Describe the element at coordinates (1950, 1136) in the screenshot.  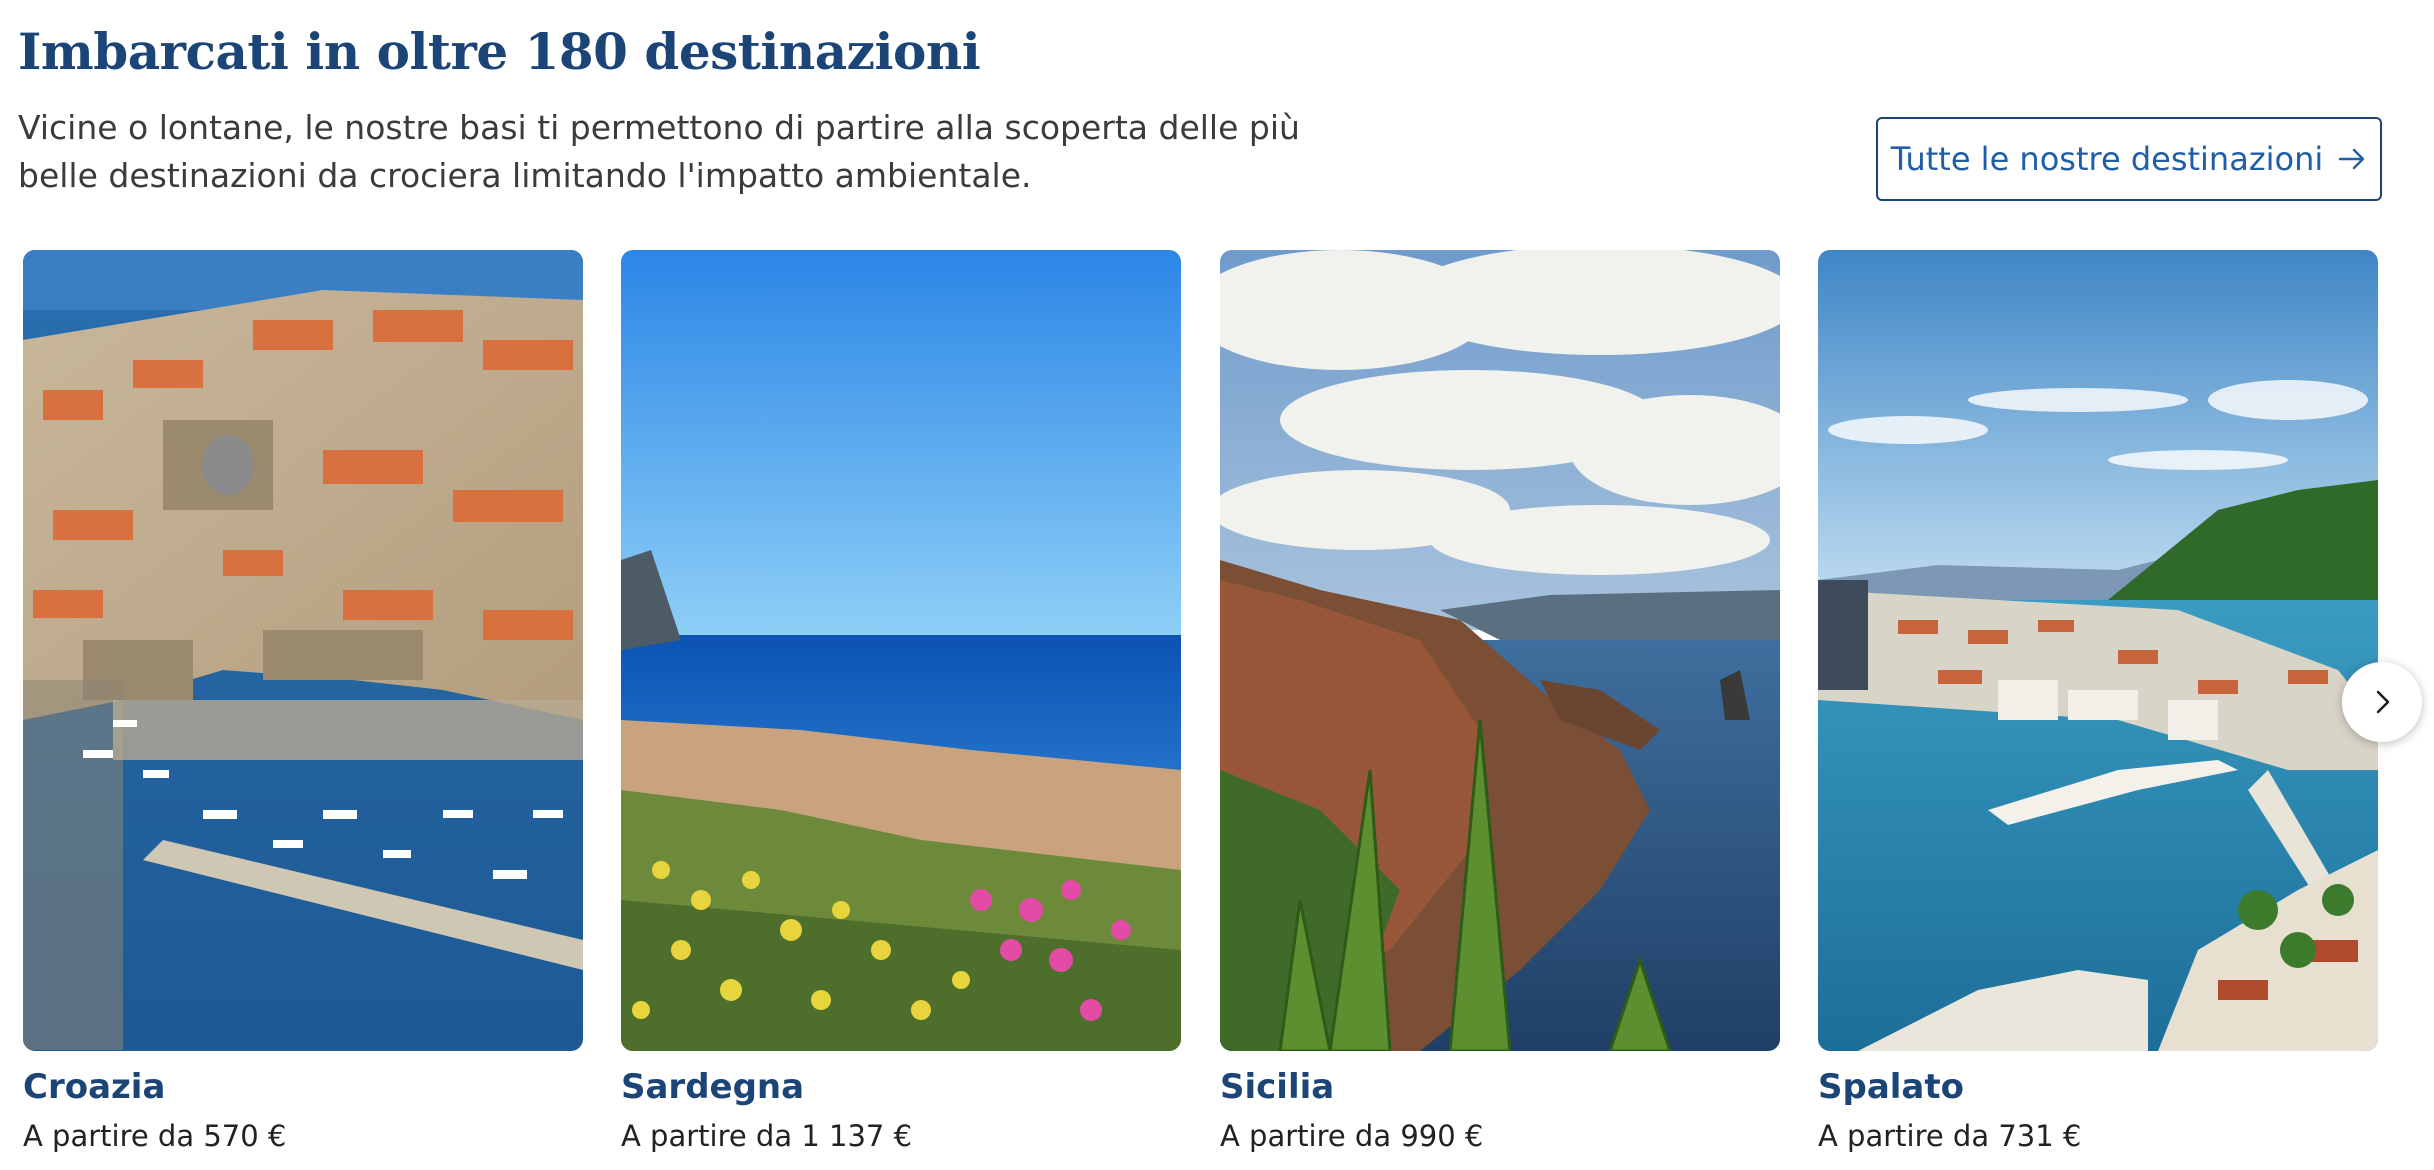
I see `destination-price: A partire da 731 €` at that location.